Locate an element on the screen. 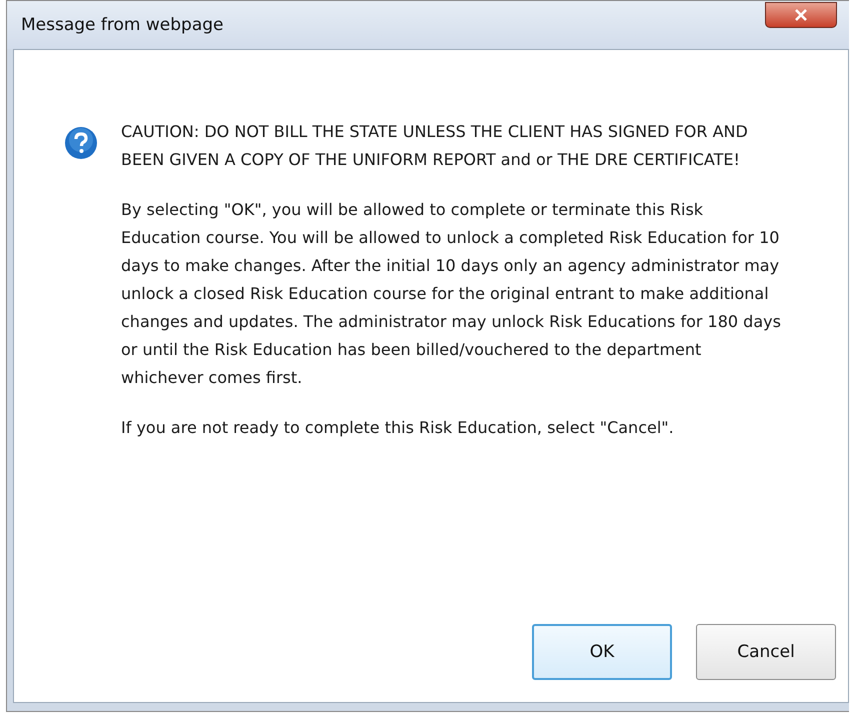  close-button is located at coordinates (801, 15).